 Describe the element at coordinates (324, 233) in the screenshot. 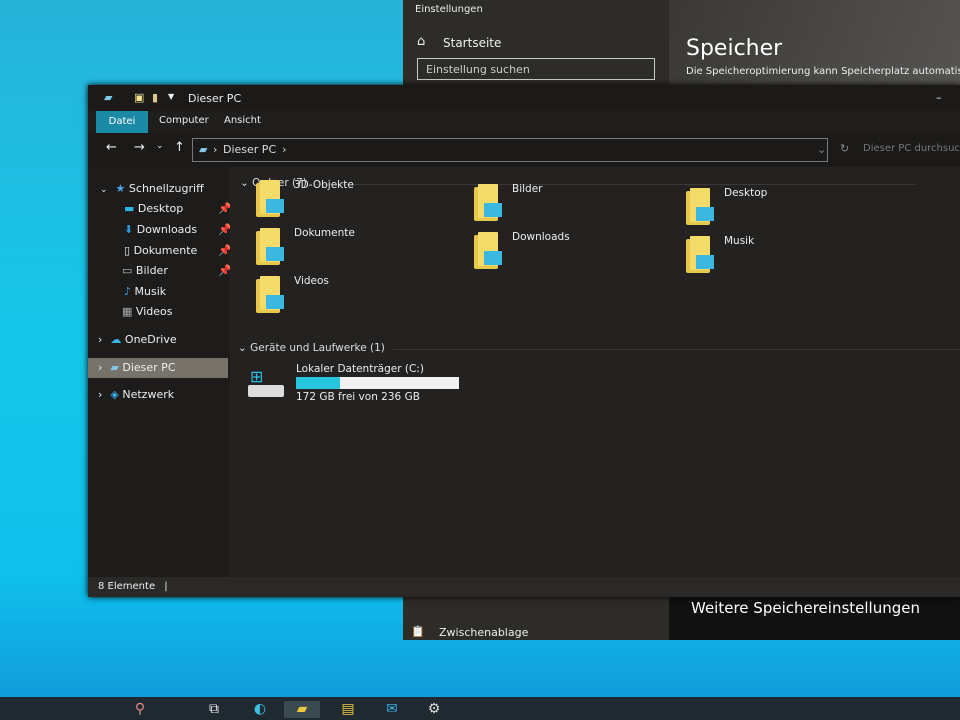

I see `folder-label: Dokumente` at that location.